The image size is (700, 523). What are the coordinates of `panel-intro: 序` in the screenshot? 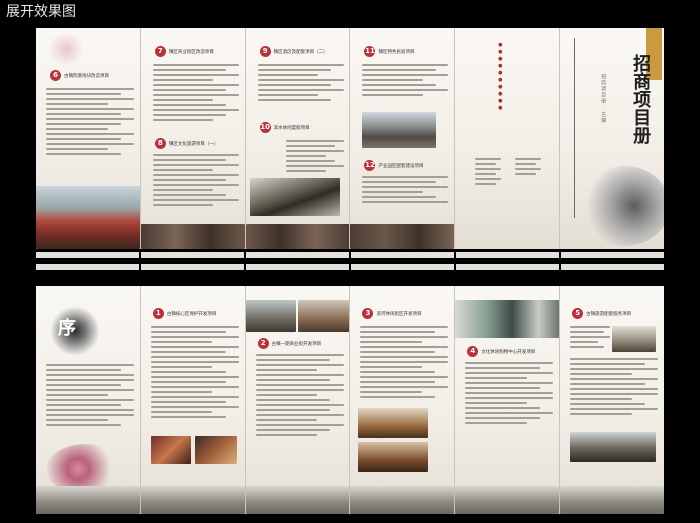 It's located at (88, 400).